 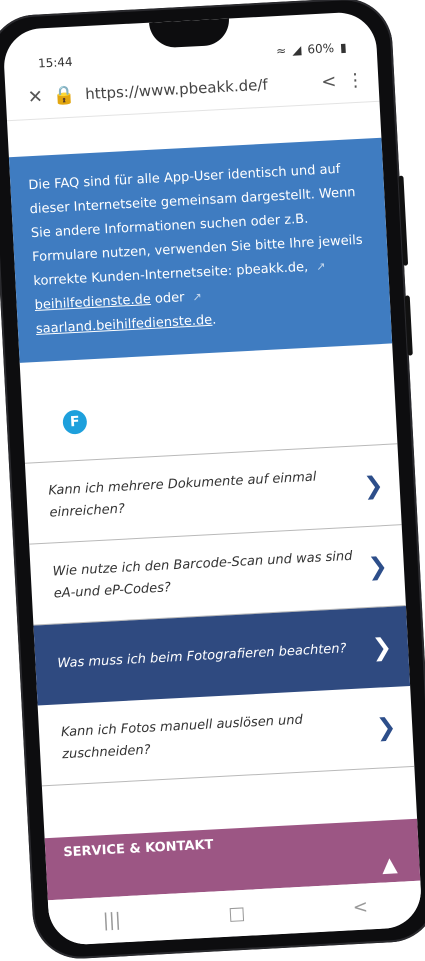 What do you see at coordinates (214, 320) in the screenshot?
I see `info-end: .` at bounding box center [214, 320].